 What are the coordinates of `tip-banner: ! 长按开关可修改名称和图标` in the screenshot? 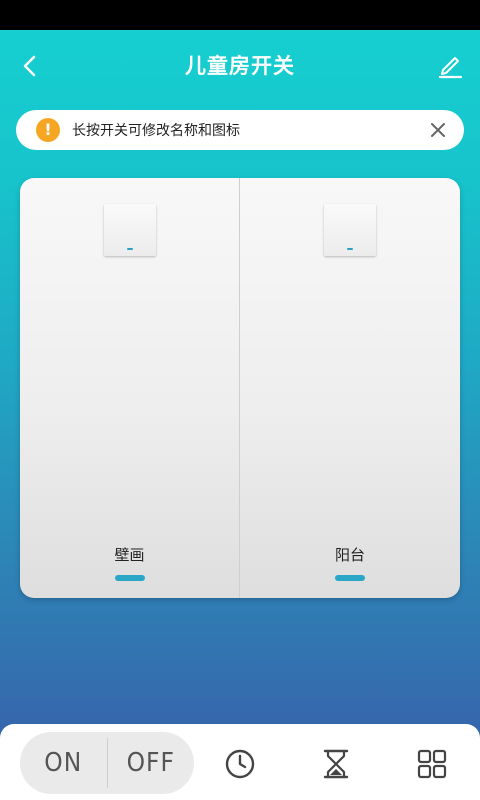 It's located at (240, 130).